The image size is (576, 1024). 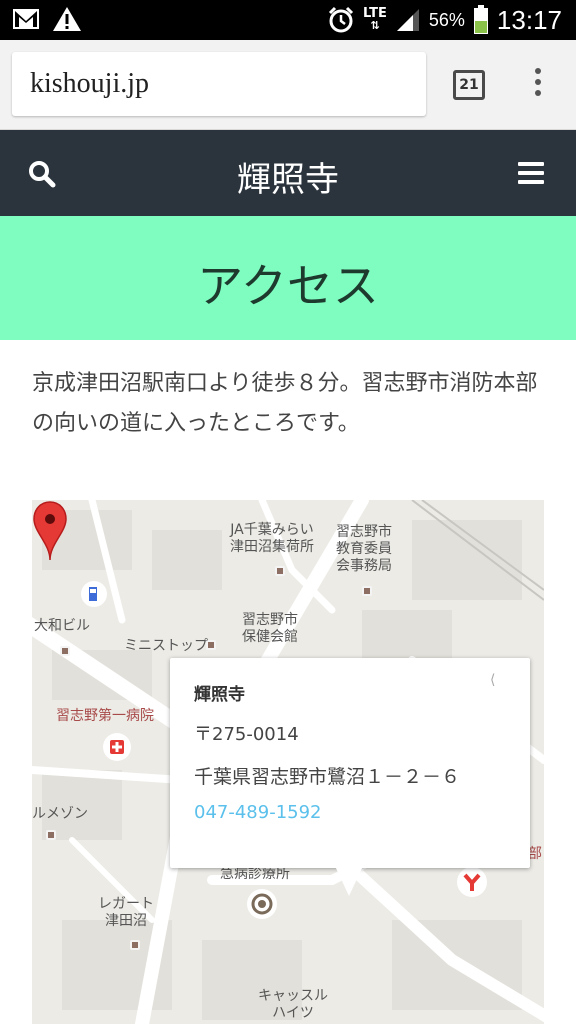 What do you see at coordinates (480, 19) in the screenshot?
I see `battery-icon` at bounding box center [480, 19].